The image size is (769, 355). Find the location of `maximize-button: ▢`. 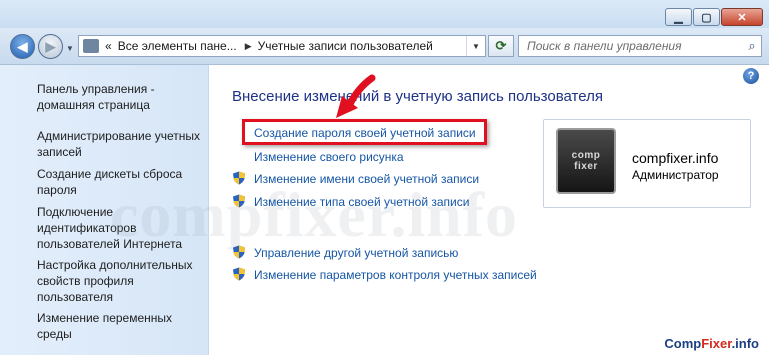

maximize-button: ▢ is located at coordinates (706, 17).